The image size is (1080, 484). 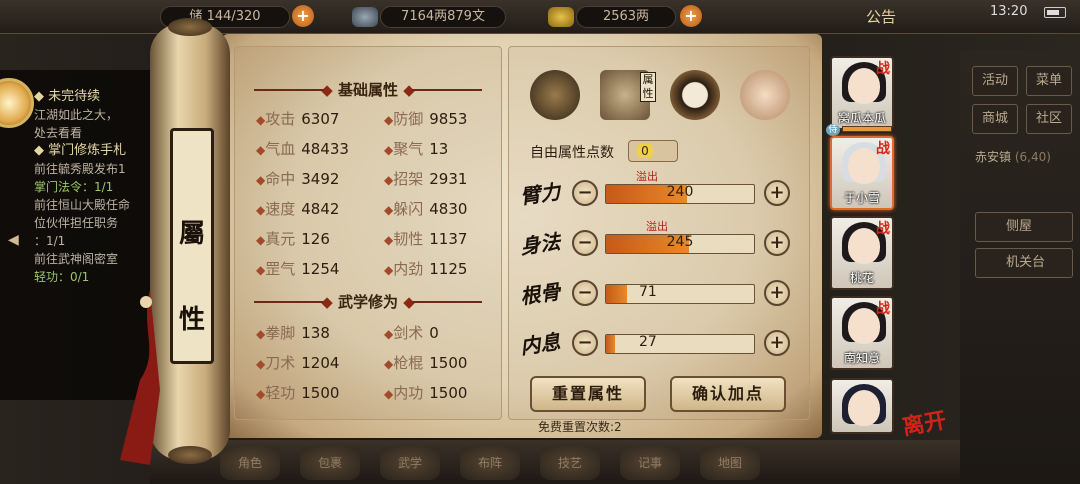 What do you see at coordinates (368, 302) in the screenshot?
I see `martial-skills-title: ◆ 武学修为 ◆` at bounding box center [368, 302].